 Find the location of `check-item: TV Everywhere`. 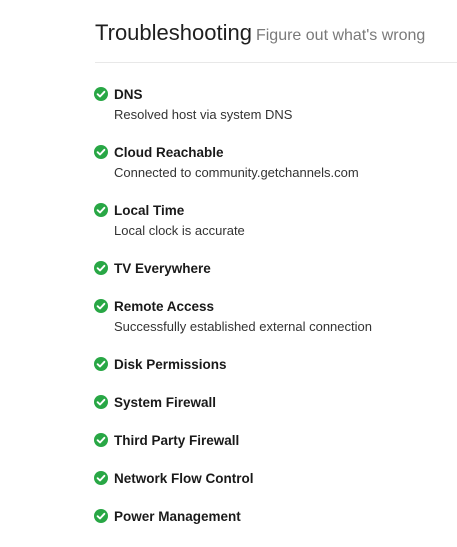

check-item: TV Everywhere is located at coordinates (275, 279).